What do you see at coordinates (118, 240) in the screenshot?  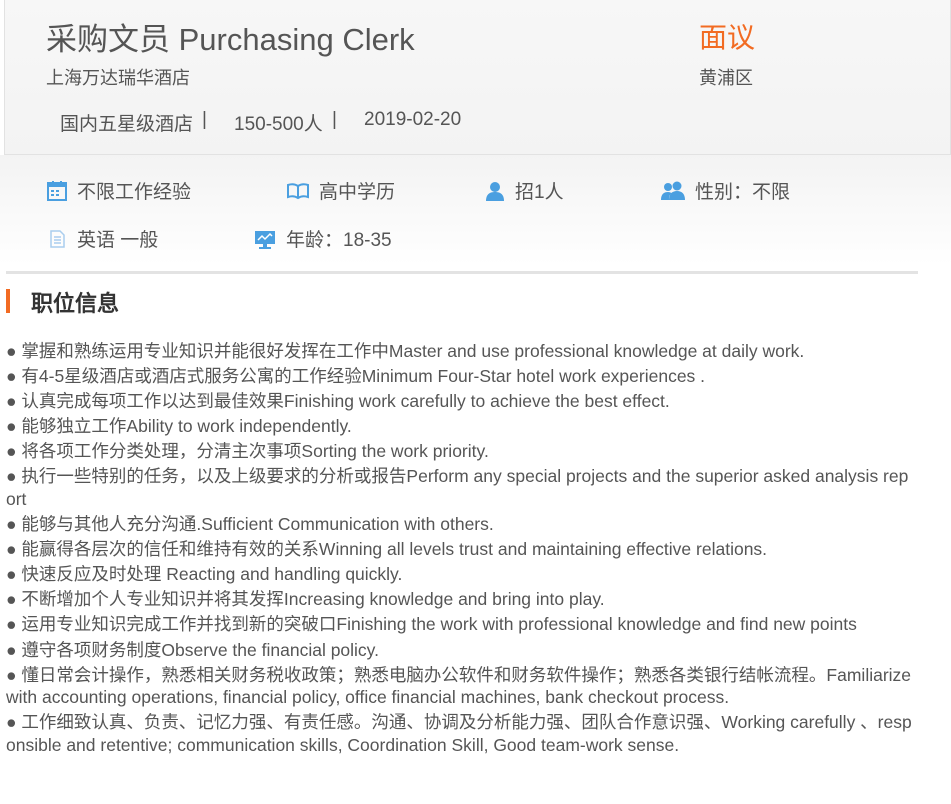 I see `language-text: 英语 一般` at bounding box center [118, 240].